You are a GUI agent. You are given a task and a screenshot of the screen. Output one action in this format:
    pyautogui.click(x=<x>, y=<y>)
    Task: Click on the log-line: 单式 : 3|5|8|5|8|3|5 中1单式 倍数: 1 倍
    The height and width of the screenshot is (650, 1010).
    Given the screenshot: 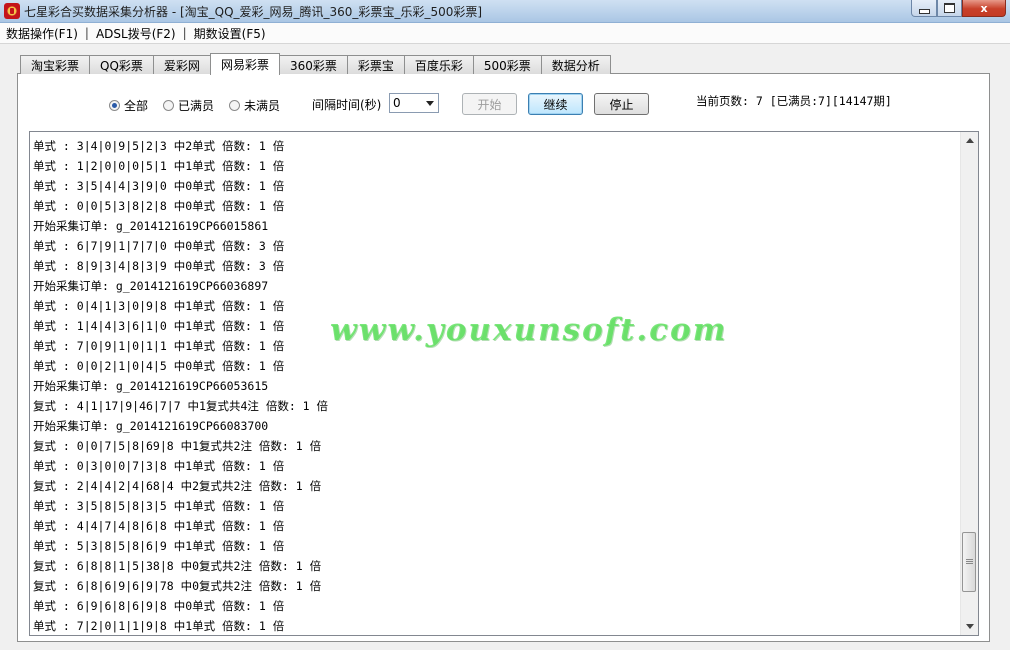 What is the action you would take?
    pyautogui.click(x=159, y=506)
    